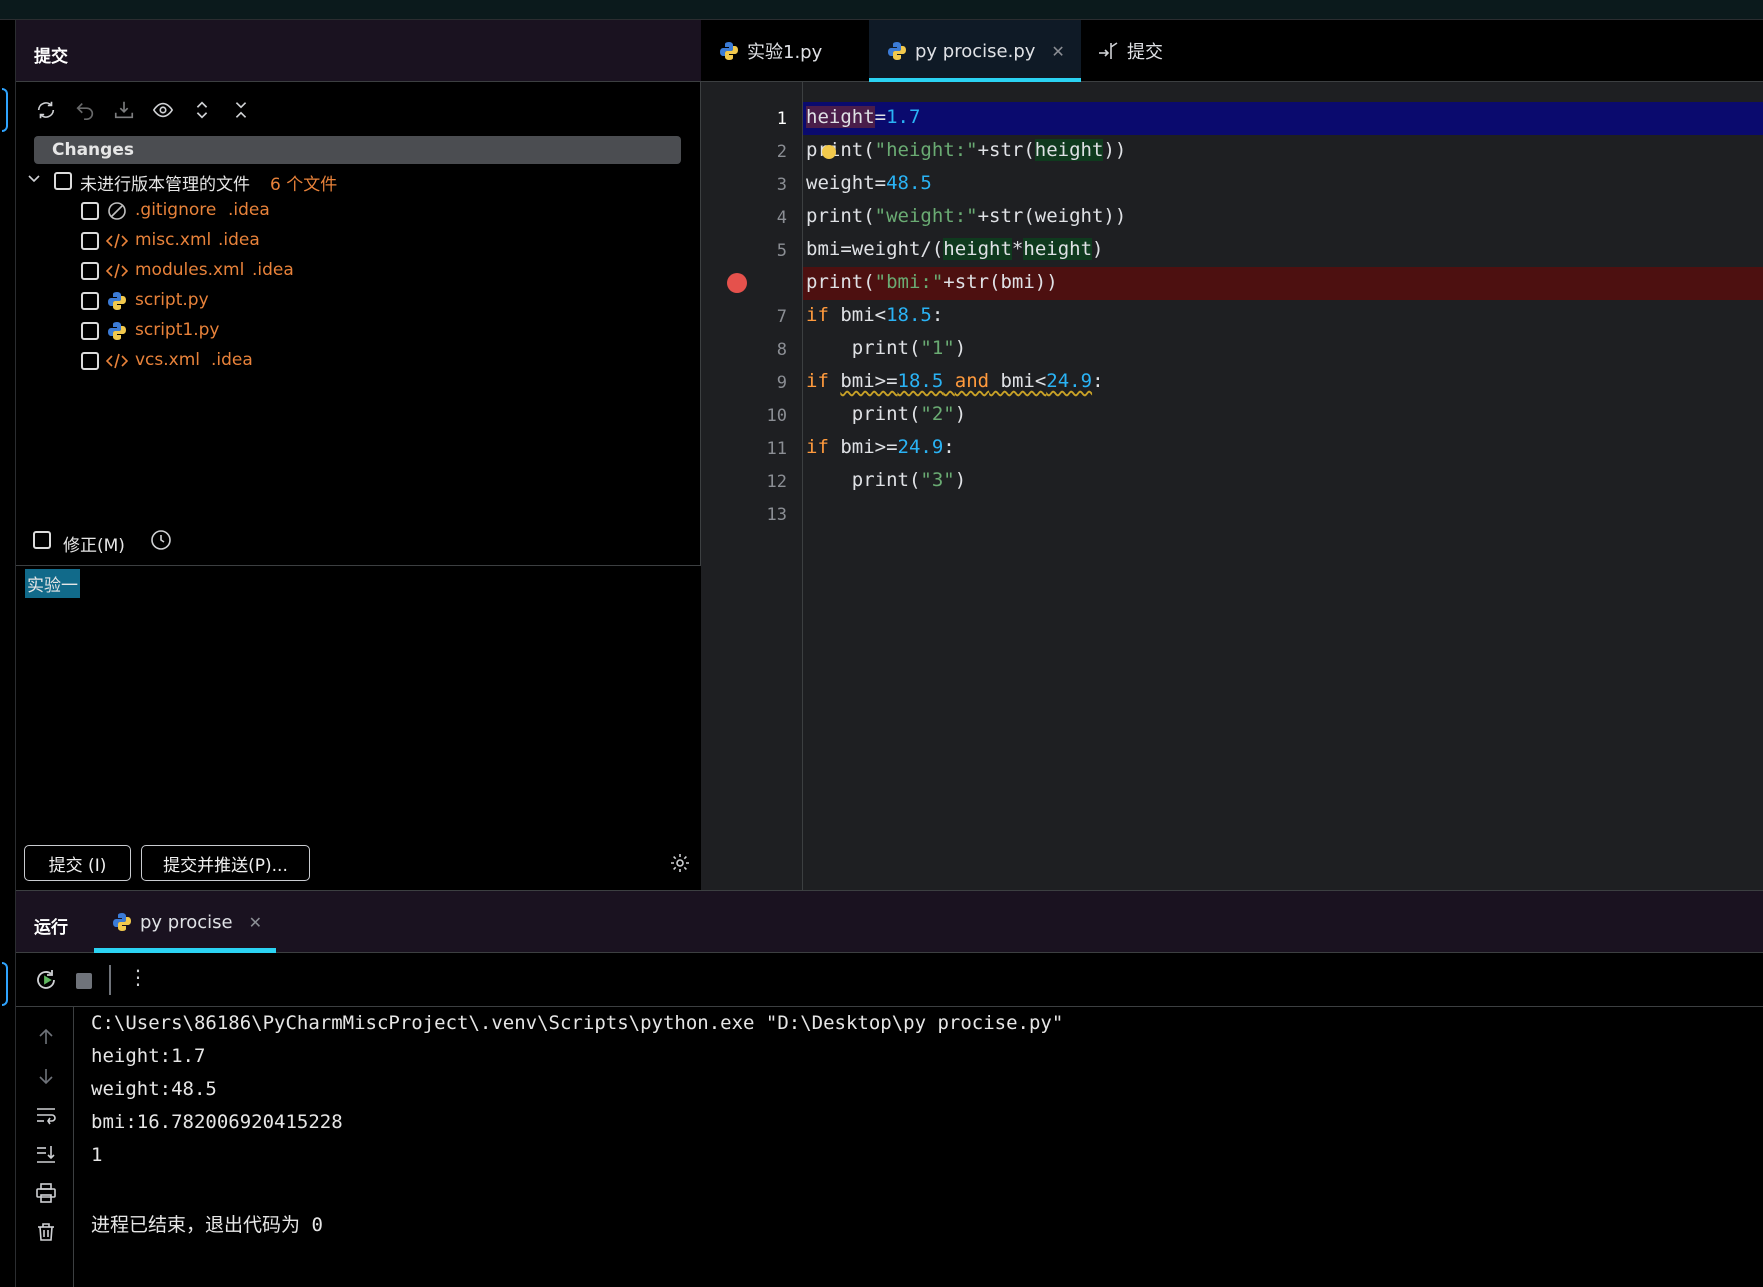 This screenshot has height=1287, width=1763. I want to click on run-side-toolbar, so click(45, 1147).